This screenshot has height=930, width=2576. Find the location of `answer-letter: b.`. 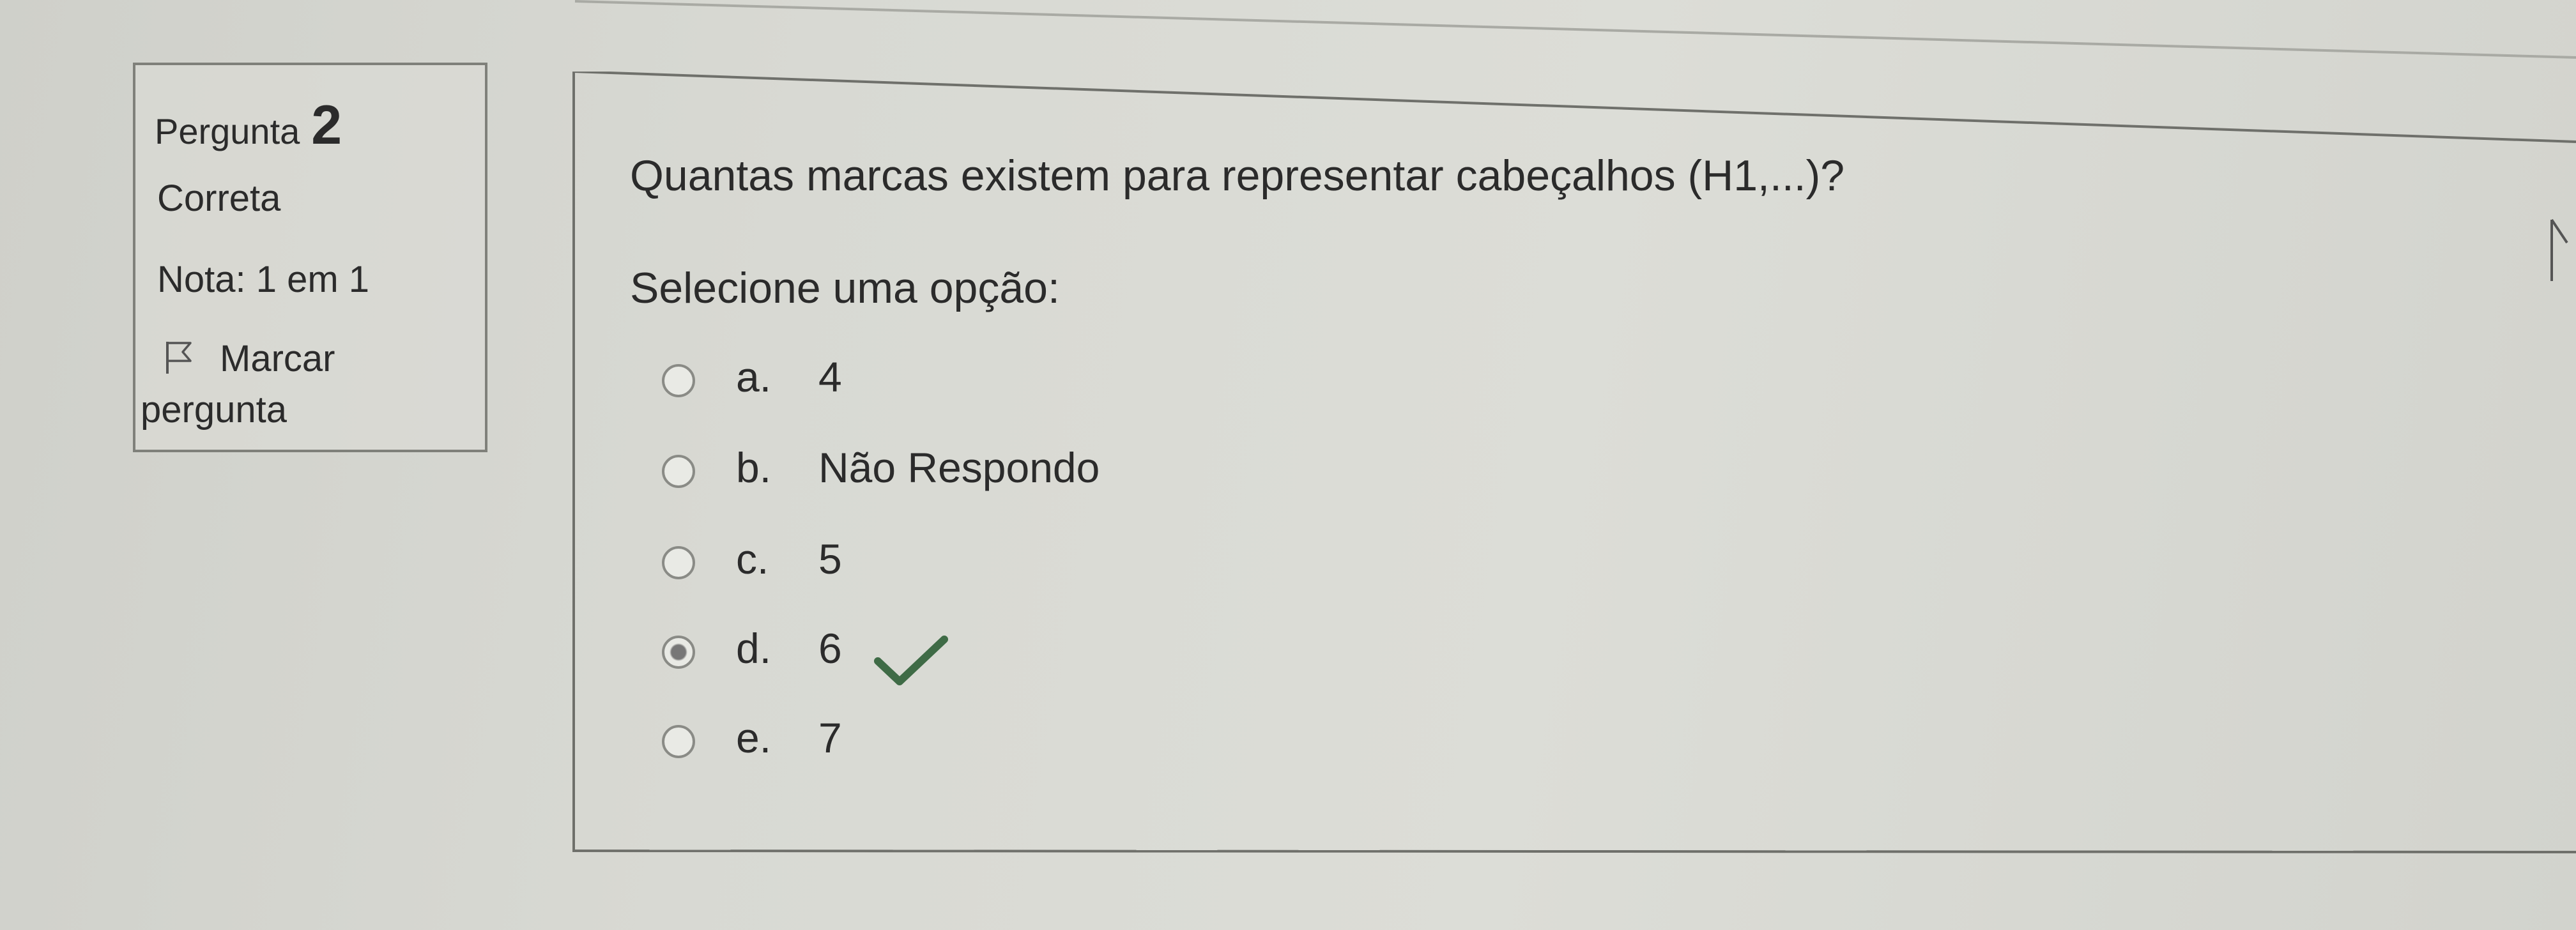

answer-letter: b. is located at coordinates (754, 467).